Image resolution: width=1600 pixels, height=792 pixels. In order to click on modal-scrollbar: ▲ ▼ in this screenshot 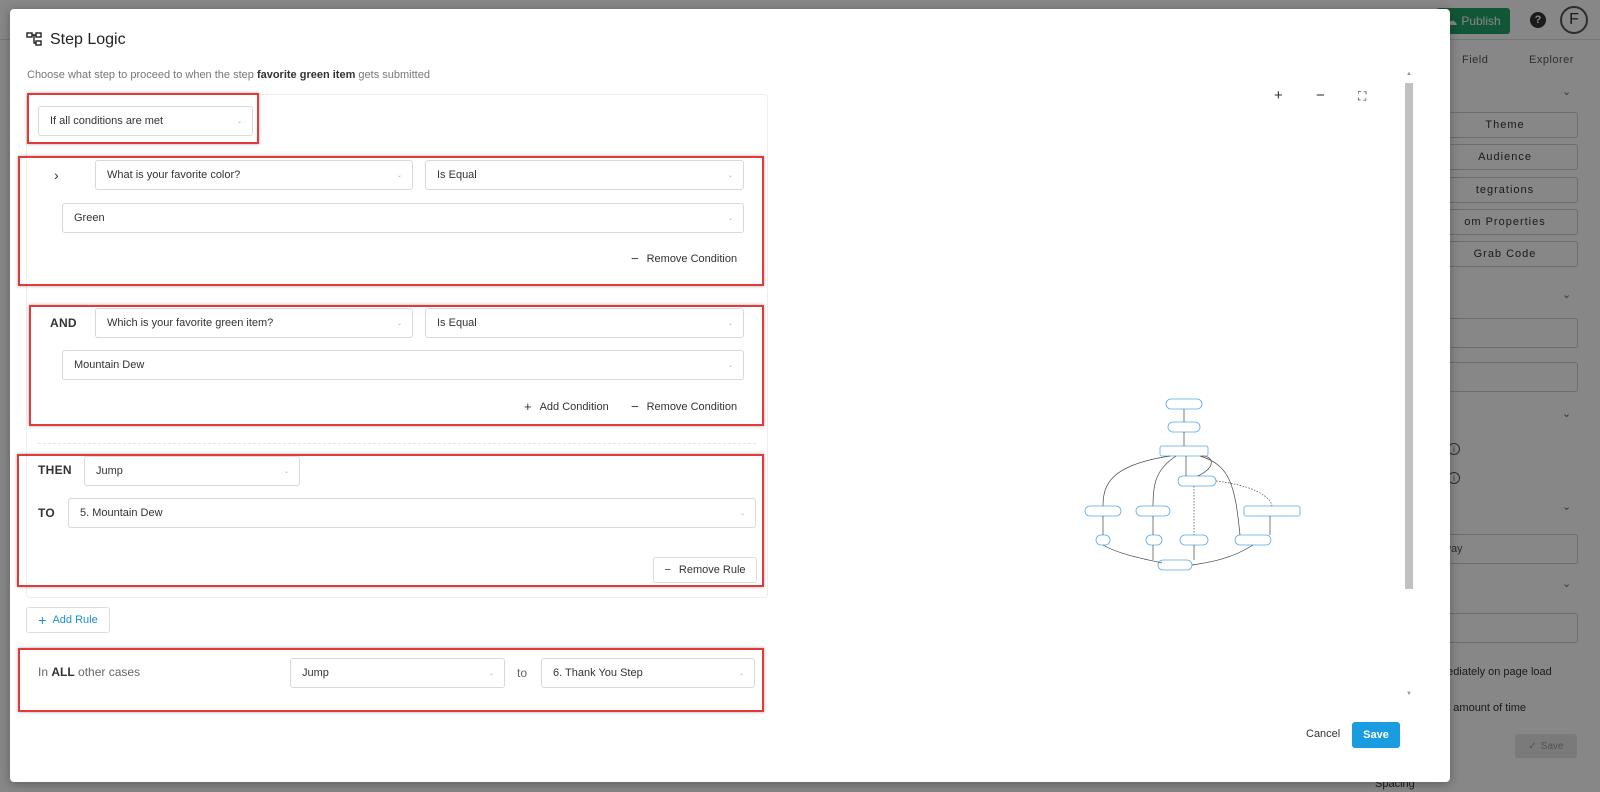, I will do `click(1409, 386)`.